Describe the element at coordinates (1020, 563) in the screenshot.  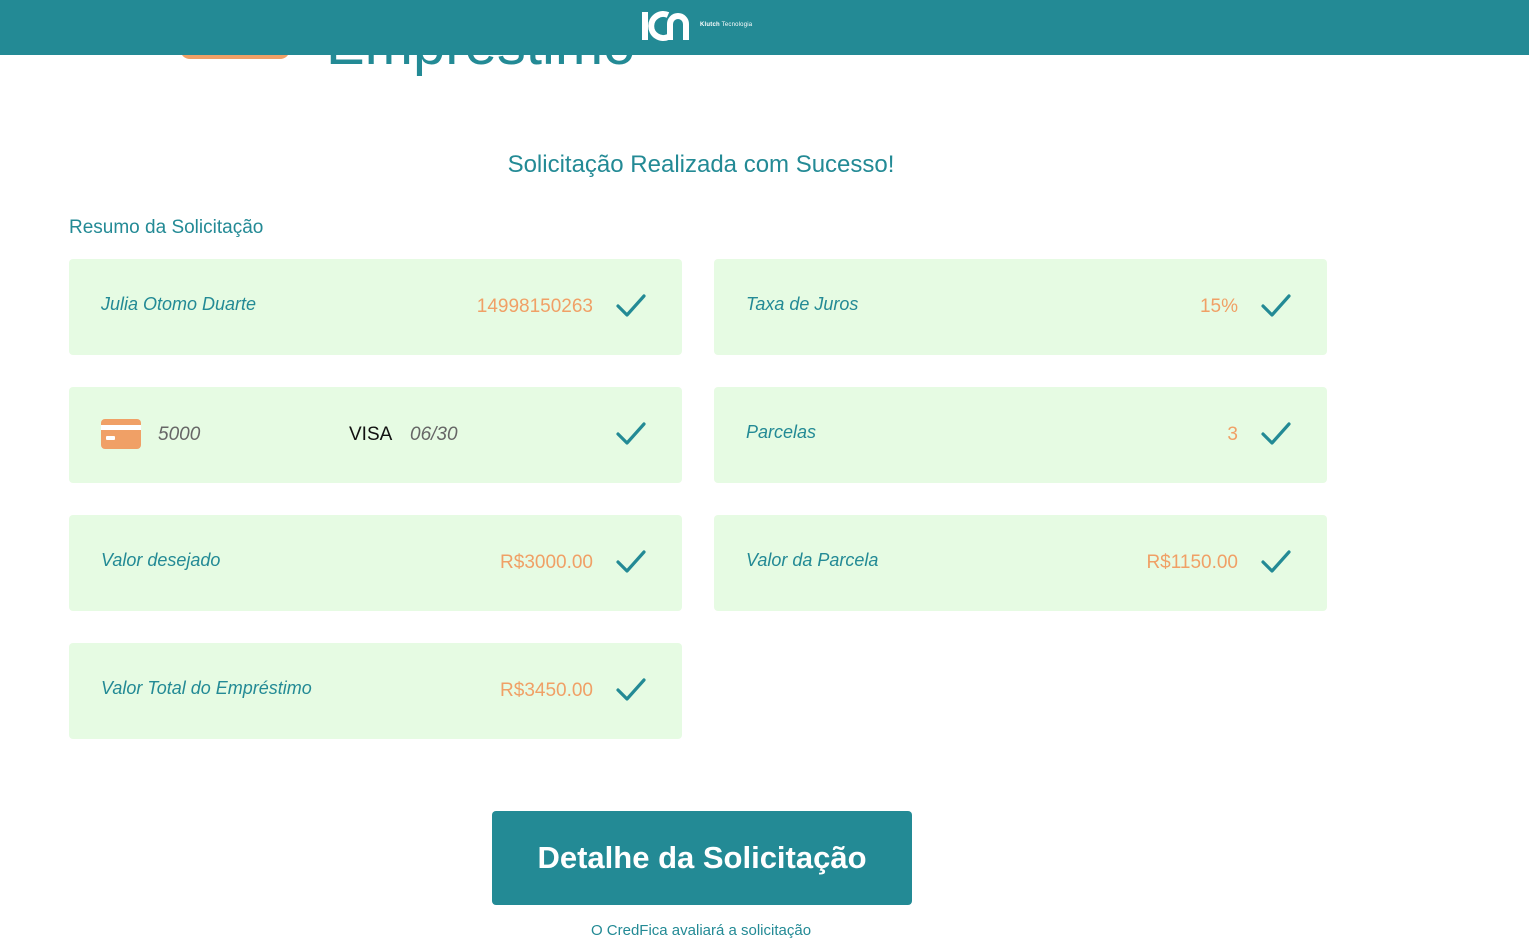
I see `summary-card-installment-amount: Valor da Parcela R$1150.00` at that location.